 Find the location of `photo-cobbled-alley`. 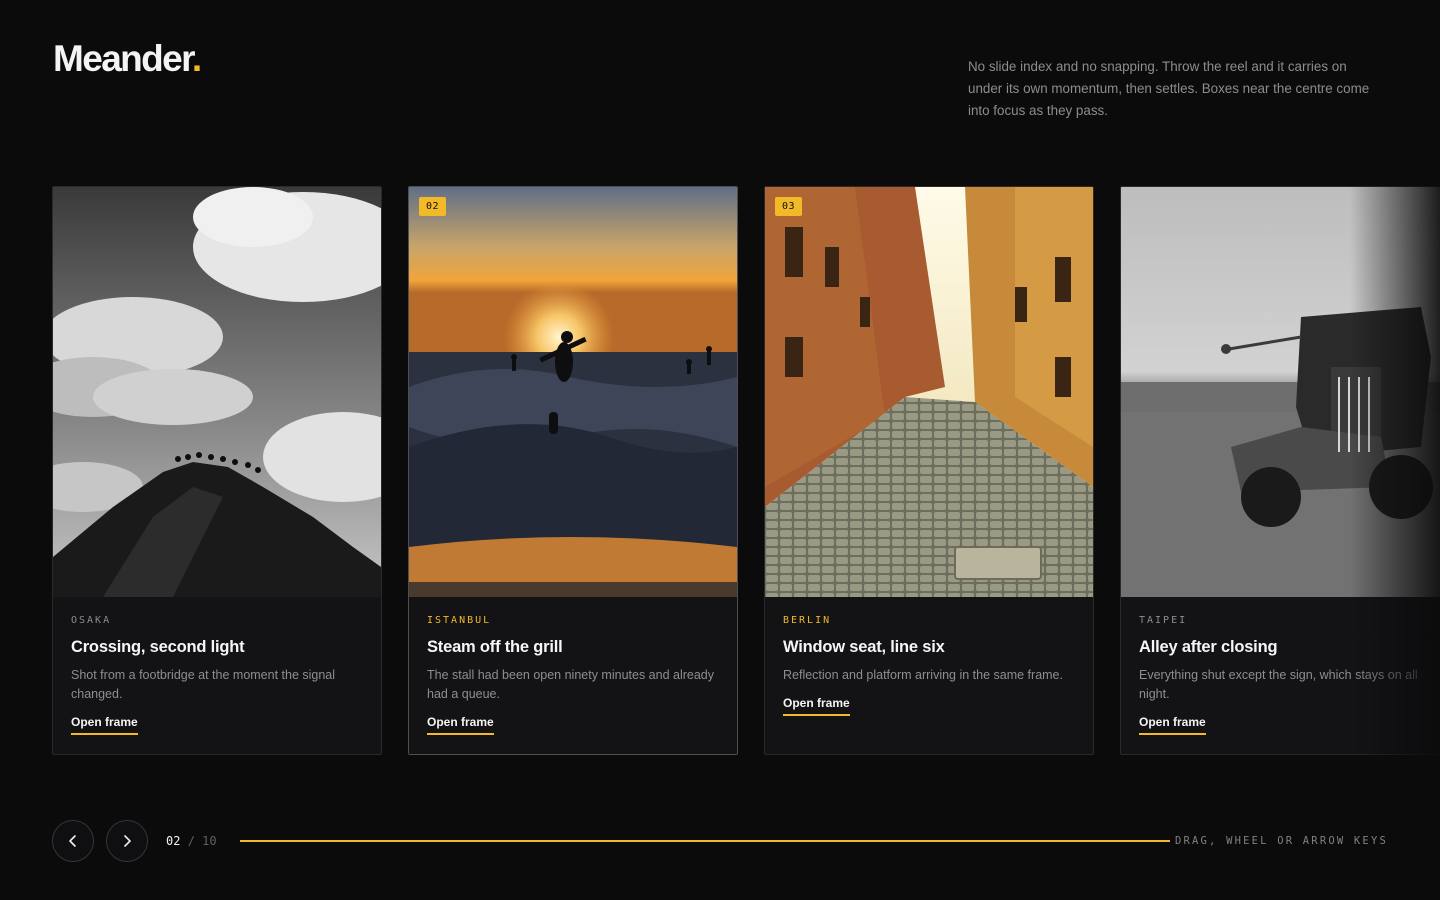

photo-cobbled-alley is located at coordinates (929, 392).